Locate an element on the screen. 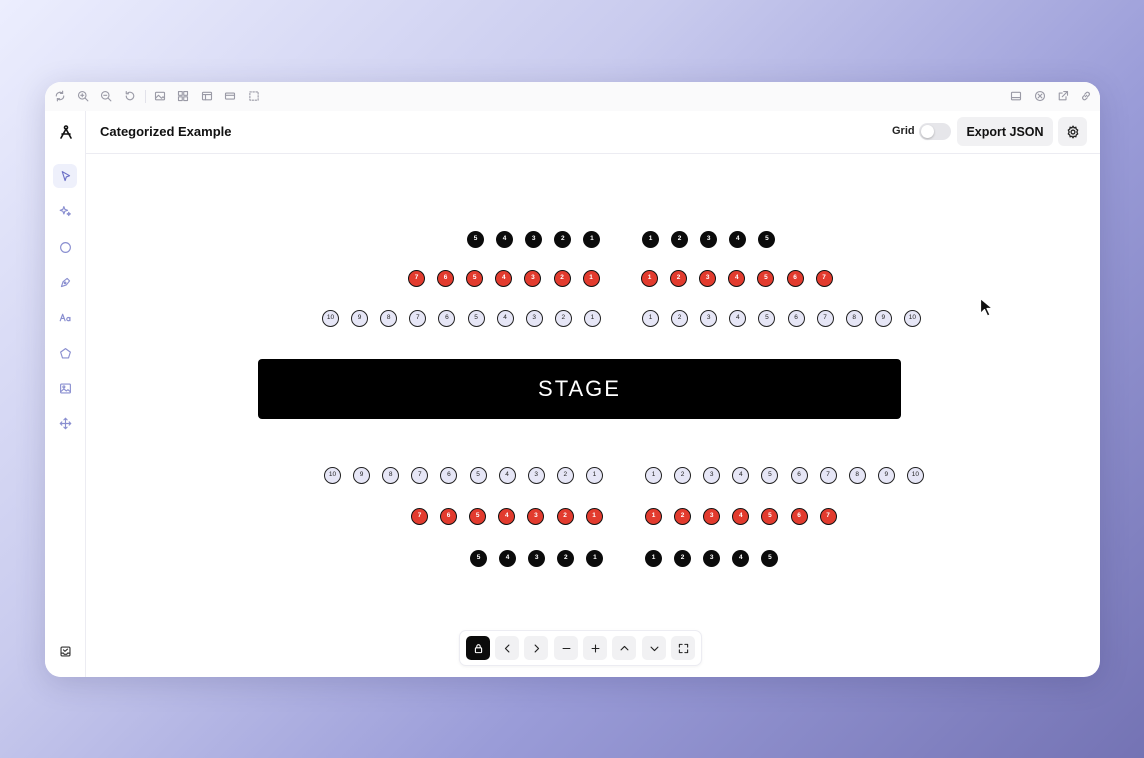 This screenshot has width=1144, height=758. layout-icon is located at coordinates (207, 96).